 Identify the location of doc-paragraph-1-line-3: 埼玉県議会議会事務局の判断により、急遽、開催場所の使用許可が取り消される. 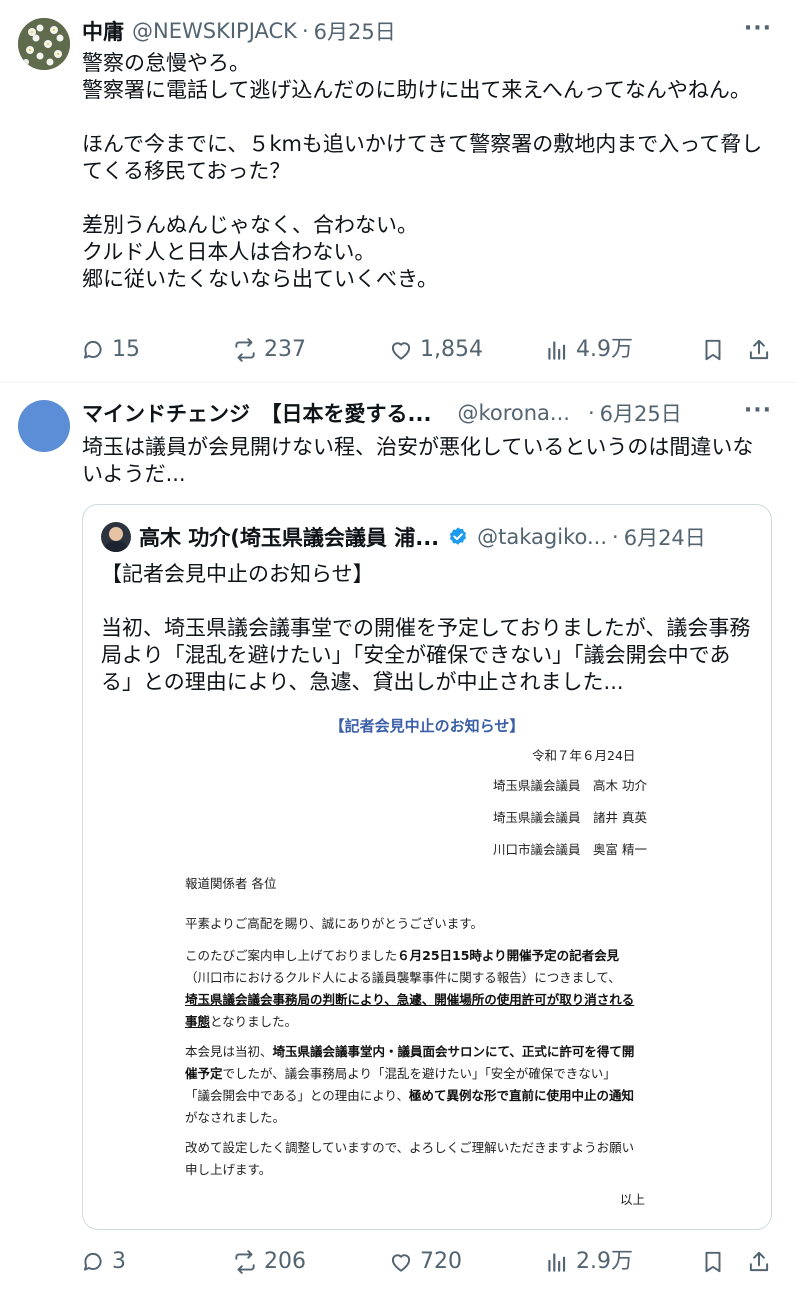
(409, 998).